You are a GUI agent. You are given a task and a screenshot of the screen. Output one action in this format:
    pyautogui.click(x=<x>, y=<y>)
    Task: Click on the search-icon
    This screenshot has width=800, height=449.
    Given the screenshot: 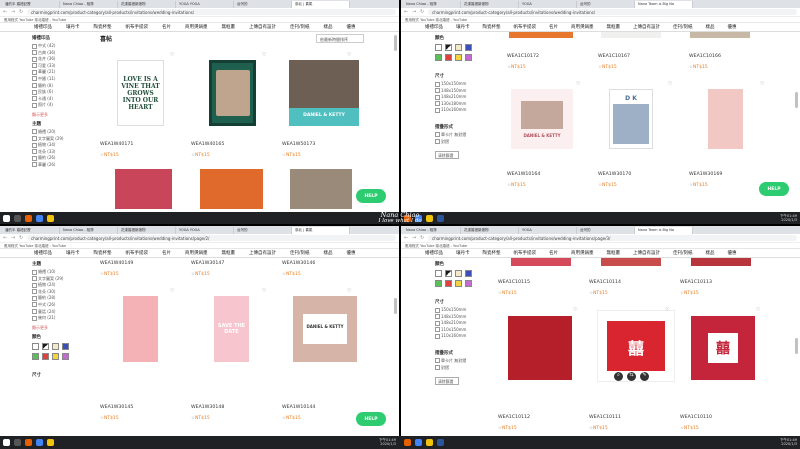 What is the action you would take?
    pyautogui.click(x=17, y=442)
    